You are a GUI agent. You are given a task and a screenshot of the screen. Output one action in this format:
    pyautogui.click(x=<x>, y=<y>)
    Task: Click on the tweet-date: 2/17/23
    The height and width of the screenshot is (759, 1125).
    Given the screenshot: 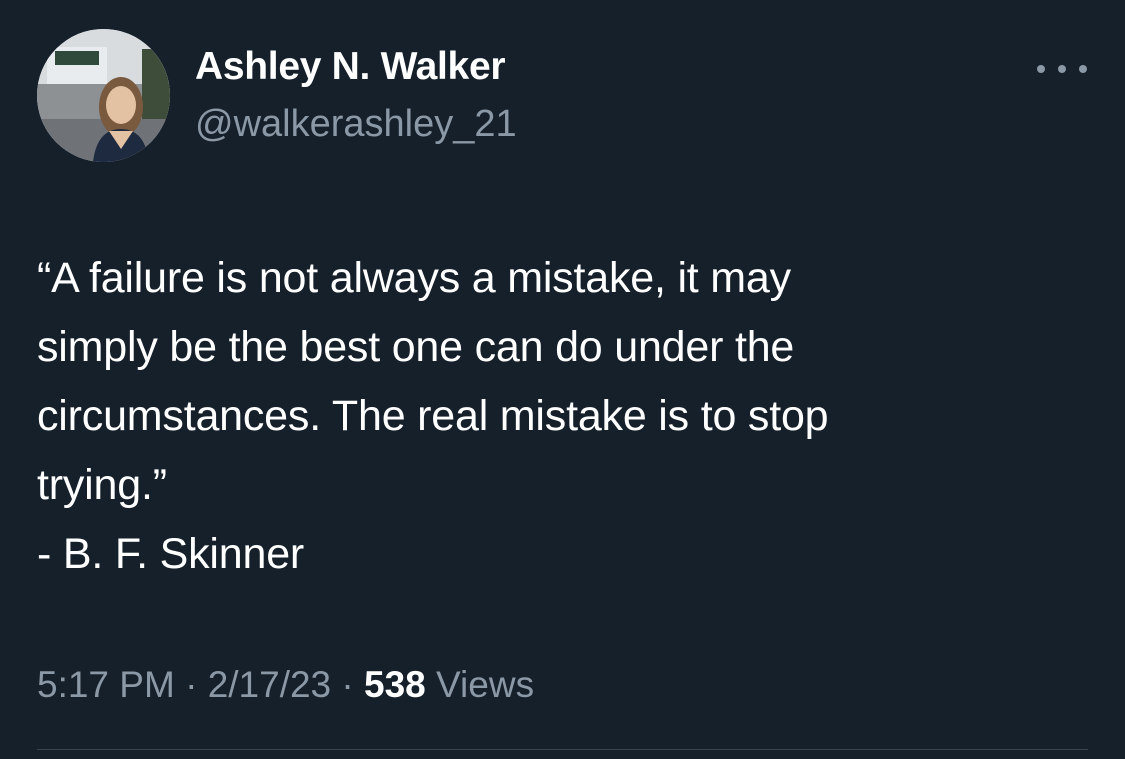 What is the action you would take?
    pyautogui.click(x=269, y=684)
    